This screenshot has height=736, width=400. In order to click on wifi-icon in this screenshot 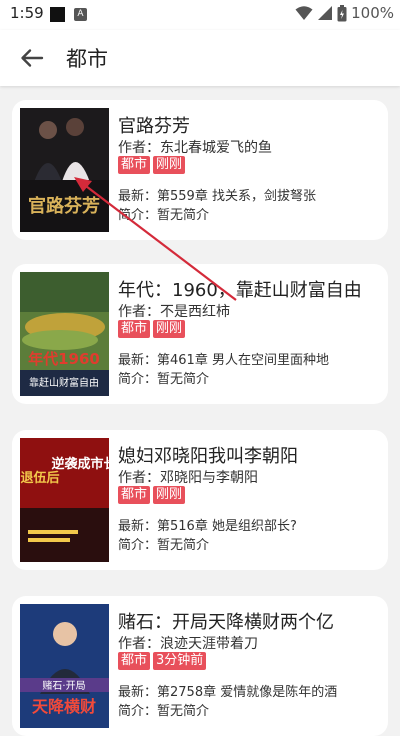, I will do `click(304, 13)`.